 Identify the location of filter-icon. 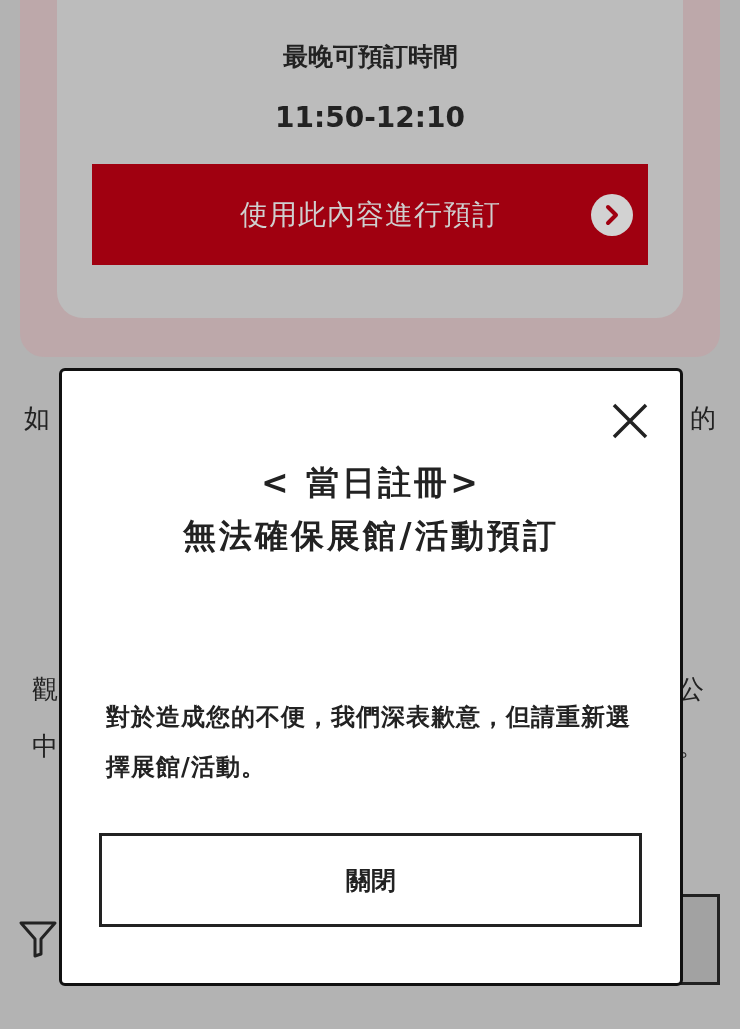
(38, 939).